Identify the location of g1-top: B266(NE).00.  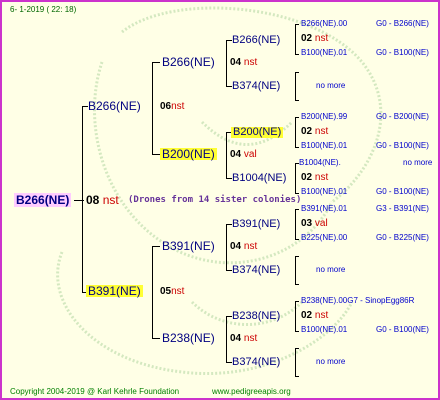
(324, 24).